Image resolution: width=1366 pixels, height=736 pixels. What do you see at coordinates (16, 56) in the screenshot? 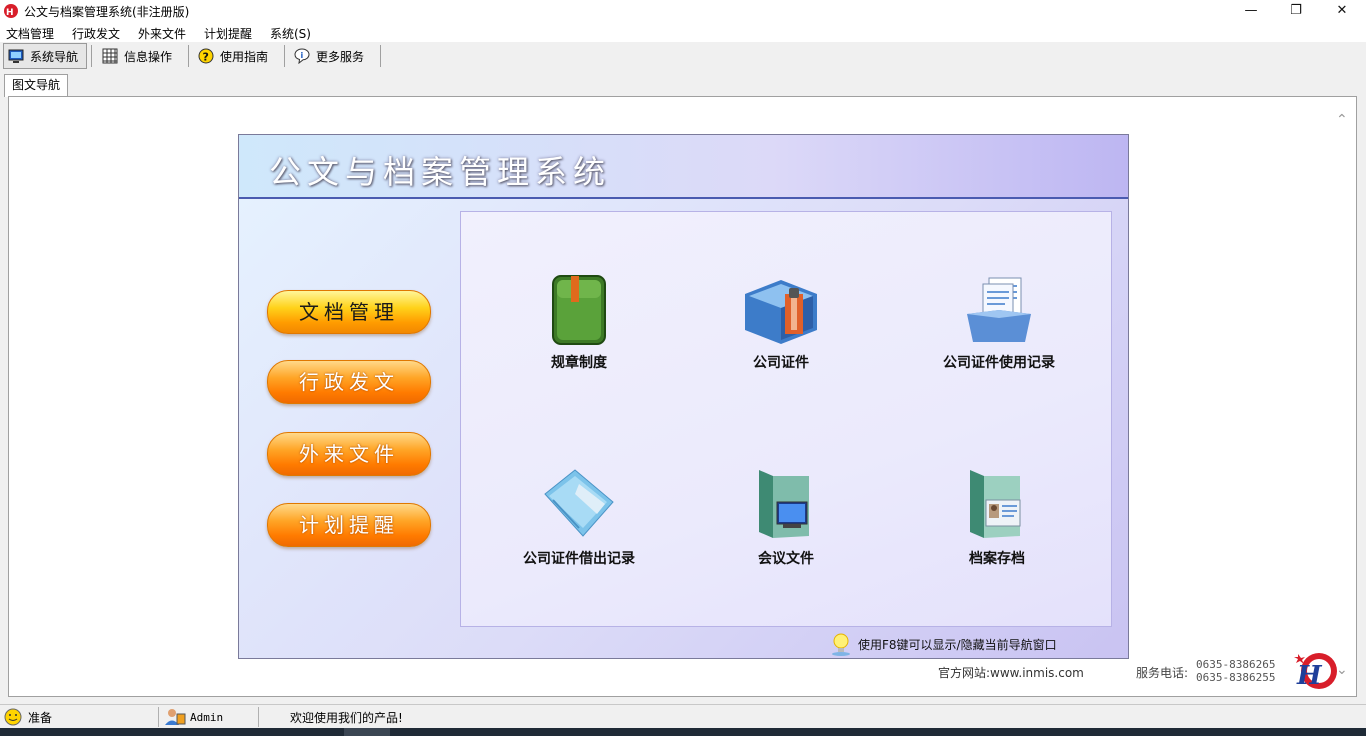
I see `monitor-icon` at bounding box center [16, 56].